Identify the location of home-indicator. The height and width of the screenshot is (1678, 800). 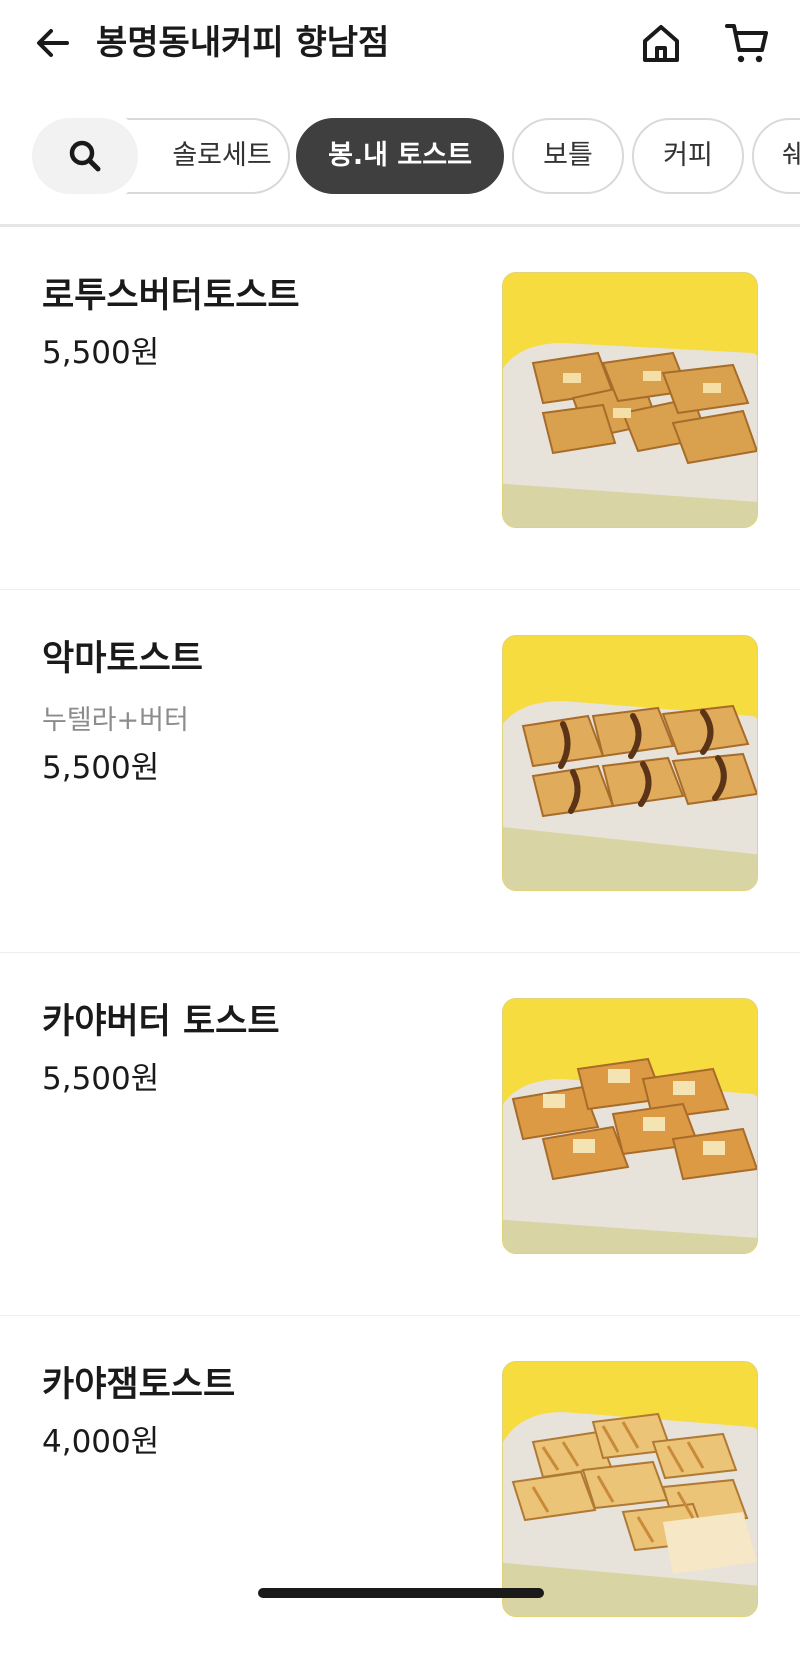
(401, 1593).